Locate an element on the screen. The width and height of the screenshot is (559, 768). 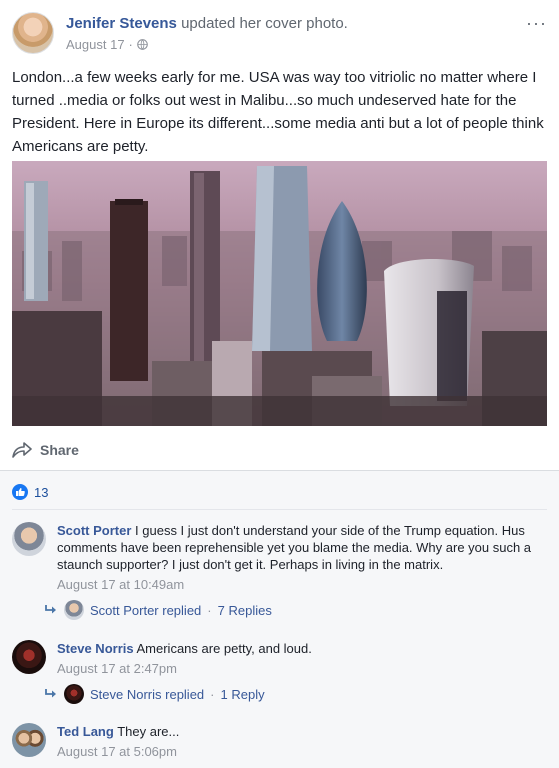
view-replies-link: Steve Norris replied · 1 Reply is located at coordinates (154, 694).